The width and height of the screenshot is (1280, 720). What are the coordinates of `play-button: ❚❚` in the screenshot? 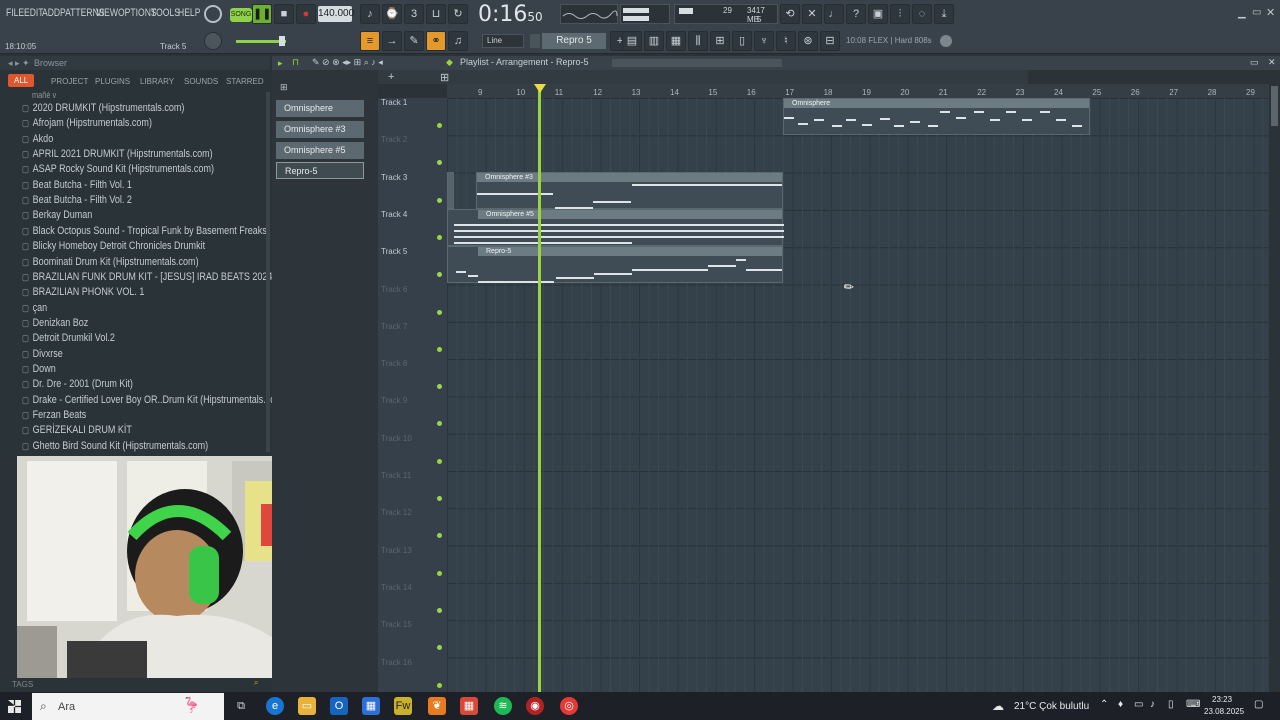 It's located at (262, 14).